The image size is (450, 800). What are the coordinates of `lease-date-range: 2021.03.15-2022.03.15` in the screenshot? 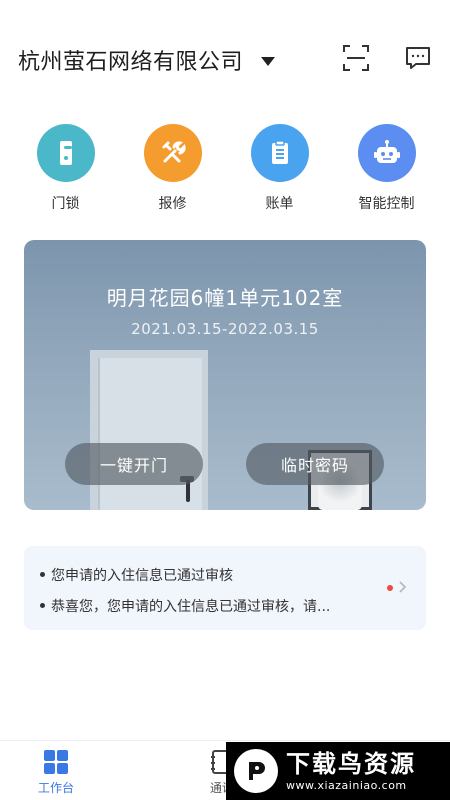 It's located at (225, 329).